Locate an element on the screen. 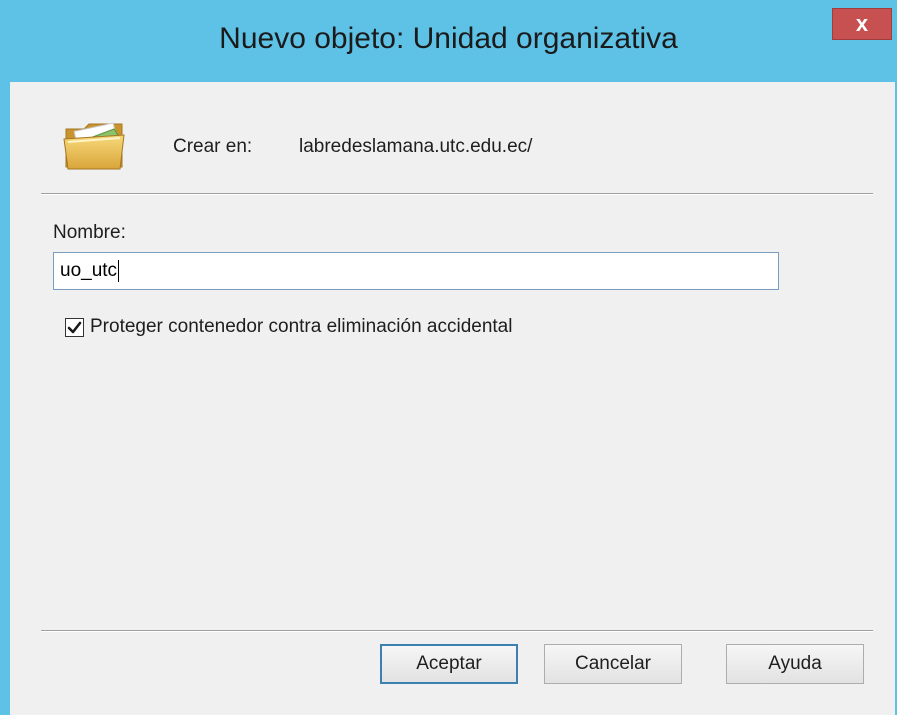 The image size is (897, 715). create-in-path: labredeslamana.utc.edu.ec/ is located at coordinates (416, 146).